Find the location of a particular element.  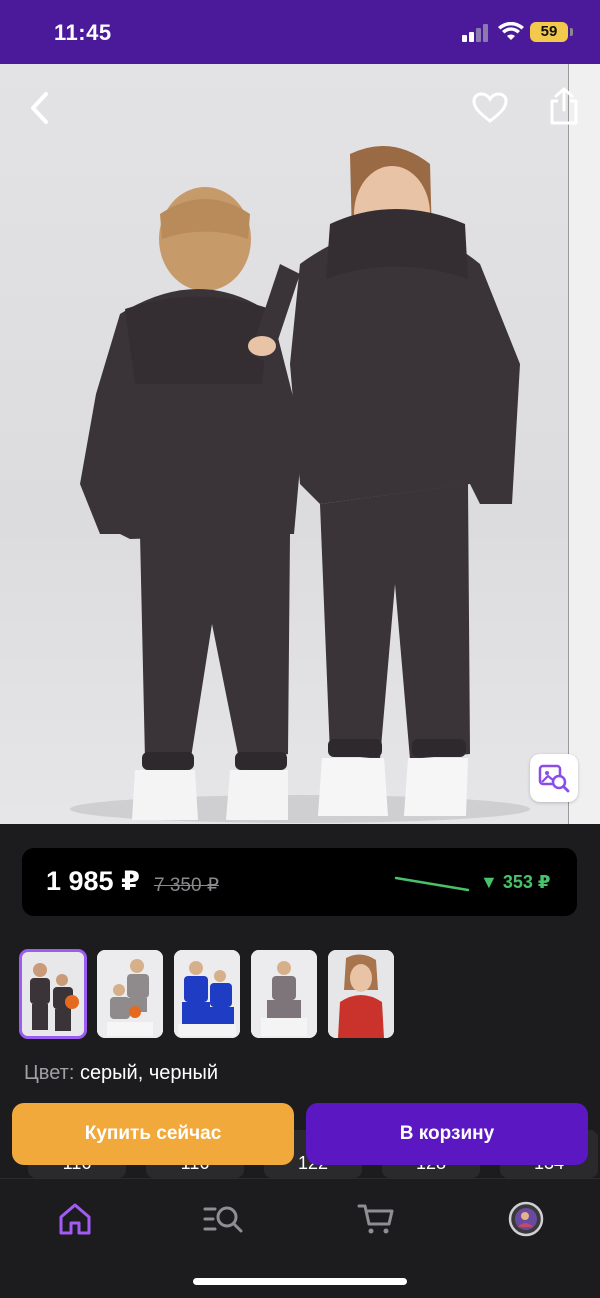

price-drop: ▼ 353 ₽ is located at coordinates (515, 882).